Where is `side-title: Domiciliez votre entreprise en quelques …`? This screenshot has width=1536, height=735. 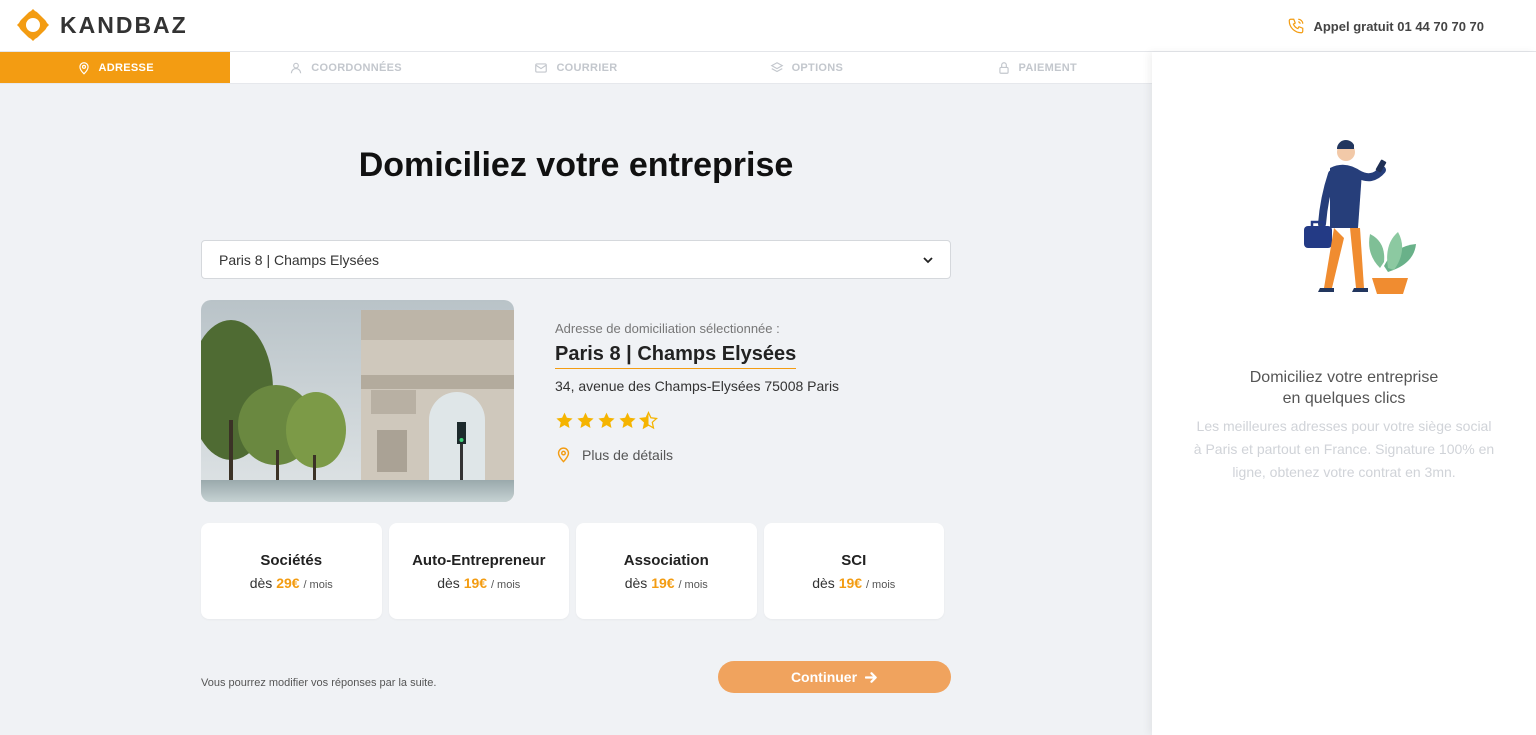 side-title: Domiciliez votre entreprise en quelques … is located at coordinates (1344, 388).